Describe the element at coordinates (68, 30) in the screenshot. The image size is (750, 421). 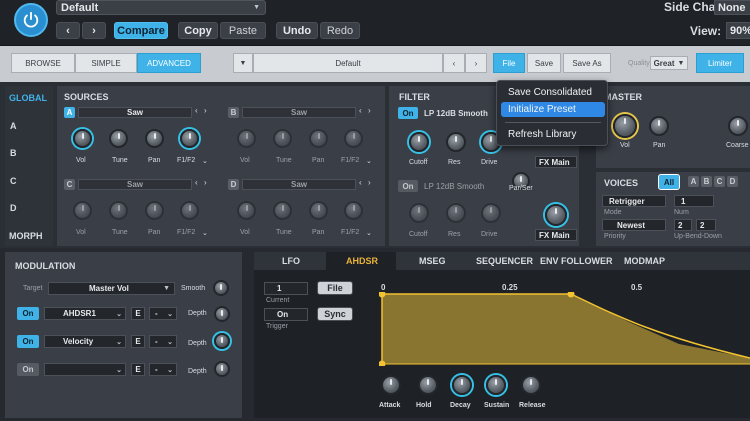
I see `prev-preset-button: ‹` at that location.